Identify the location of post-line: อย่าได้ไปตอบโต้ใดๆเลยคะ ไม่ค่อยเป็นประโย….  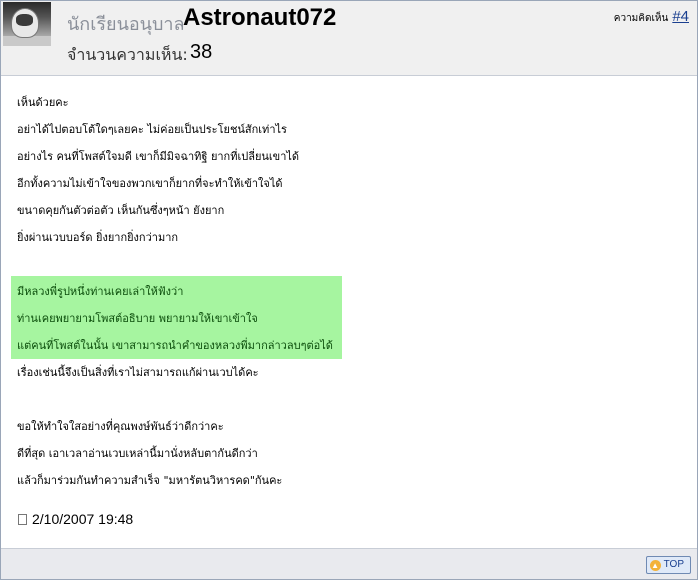
(152, 129).